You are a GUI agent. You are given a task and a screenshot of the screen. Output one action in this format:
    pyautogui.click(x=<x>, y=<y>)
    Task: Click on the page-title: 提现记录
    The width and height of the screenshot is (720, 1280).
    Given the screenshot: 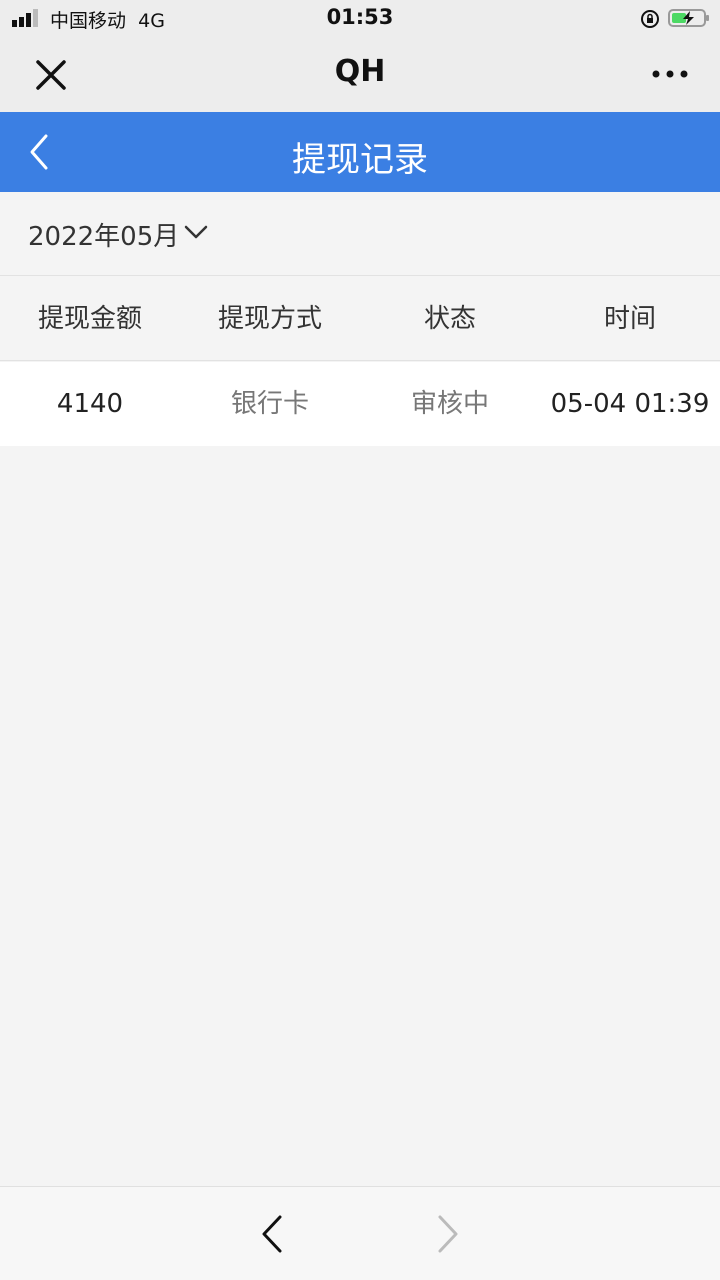 What is the action you would take?
    pyautogui.click(x=360, y=160)
    